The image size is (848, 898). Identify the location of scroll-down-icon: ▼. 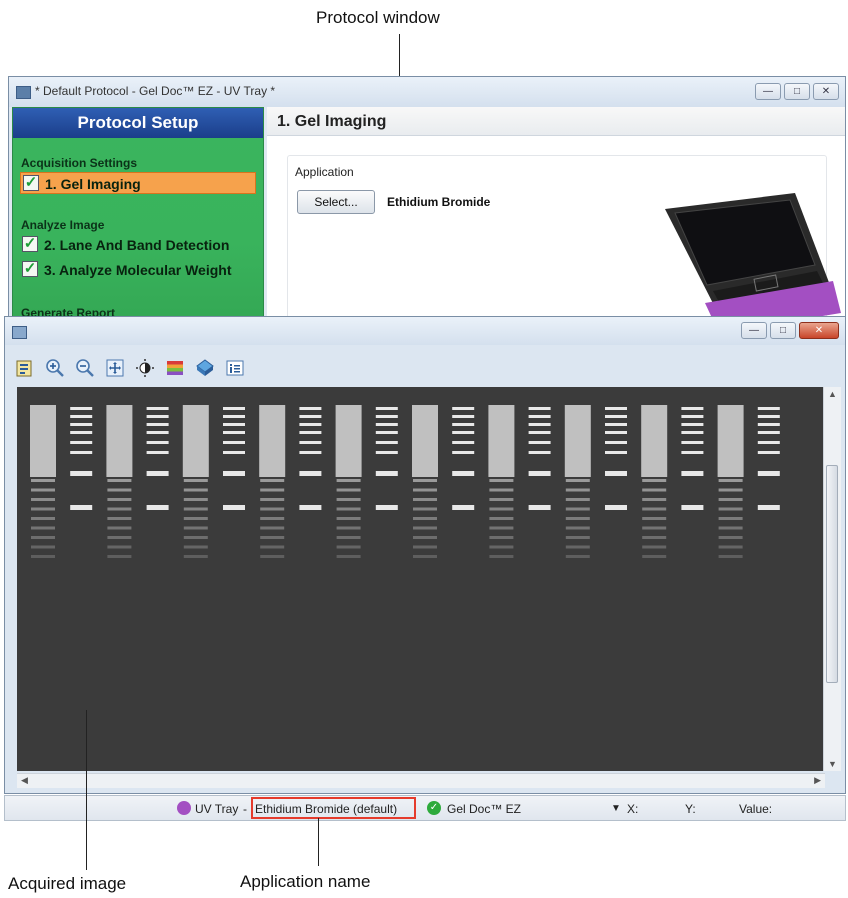
(832, 764).